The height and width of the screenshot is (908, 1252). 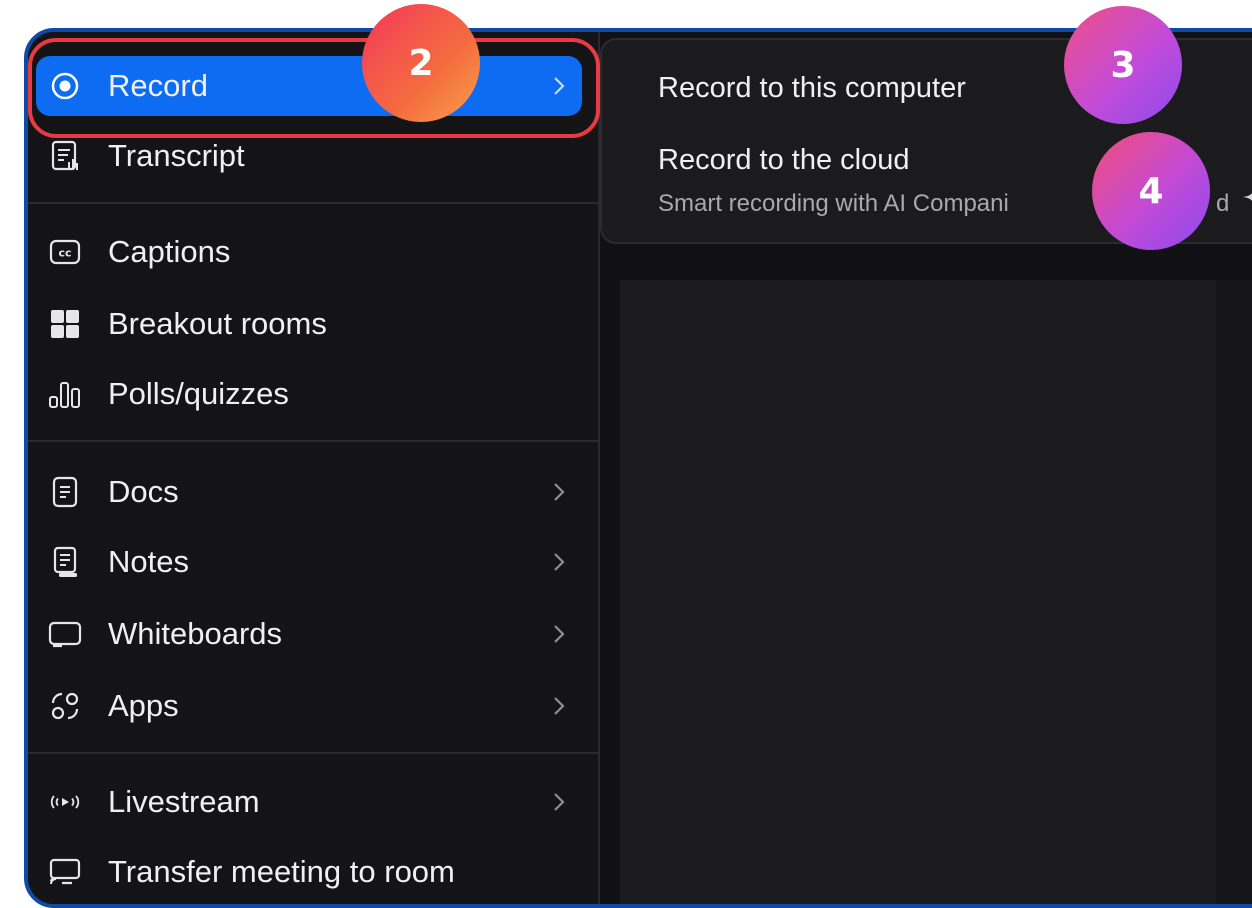 What do you see at coordinates (1123, 65) in the screenshot?
I see `step-badge-3: 3` at bounding box center [1123, 65].